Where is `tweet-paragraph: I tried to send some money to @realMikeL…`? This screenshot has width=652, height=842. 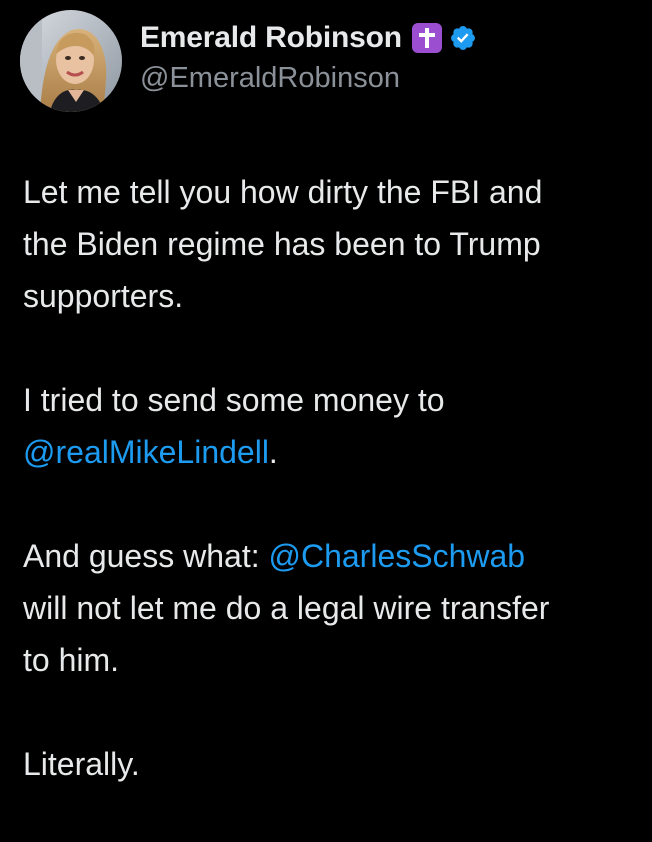
tweet-paragraph: I tried to send some money to @realMikeL… is located at coordinates (335, 426).